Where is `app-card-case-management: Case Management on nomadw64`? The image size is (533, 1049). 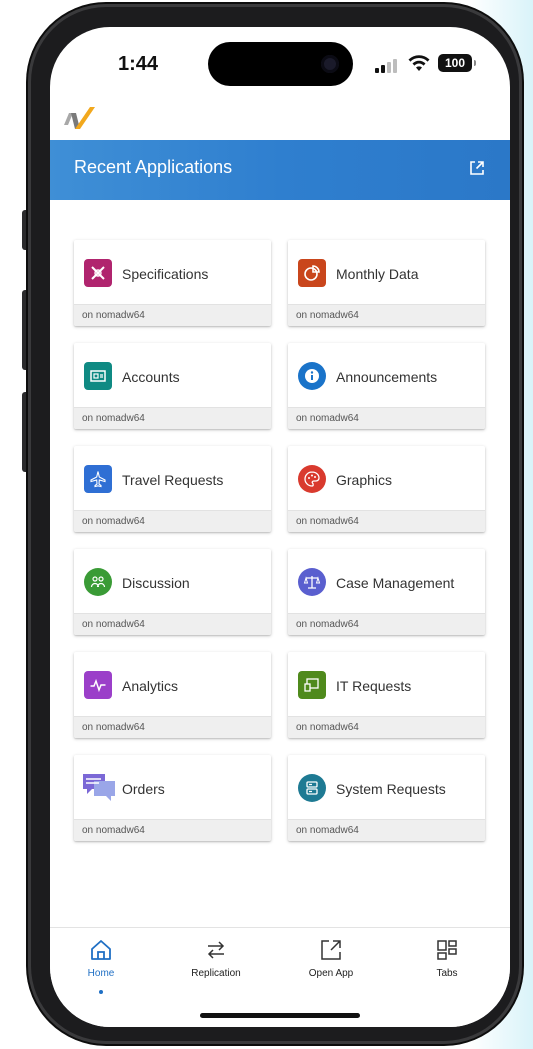
app-card-case-management: Case Management on nomadw64 is located at coordinates (386, 592).